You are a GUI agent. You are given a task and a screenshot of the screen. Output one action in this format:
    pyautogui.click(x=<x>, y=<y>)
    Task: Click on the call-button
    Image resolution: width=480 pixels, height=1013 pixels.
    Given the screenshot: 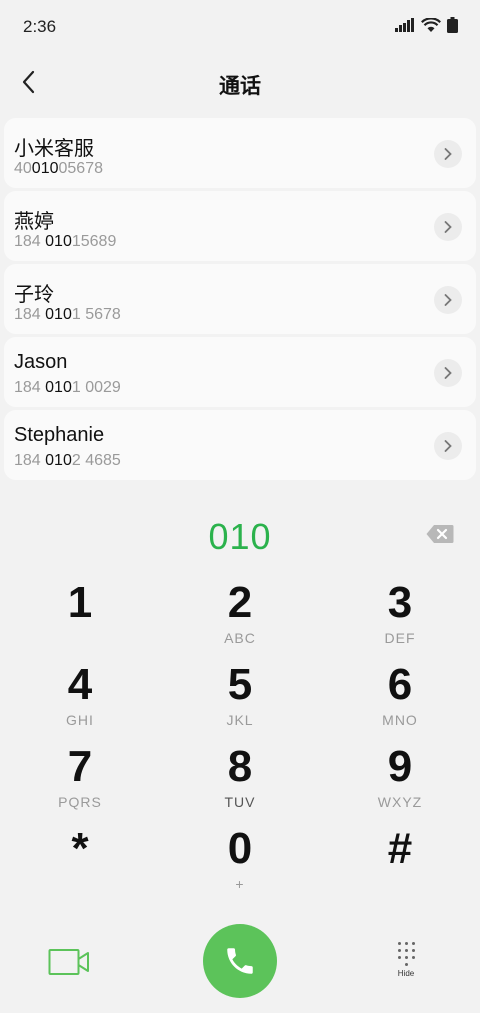 What is the action you would take?
    pyautogui.click(x=240, y=961)
    